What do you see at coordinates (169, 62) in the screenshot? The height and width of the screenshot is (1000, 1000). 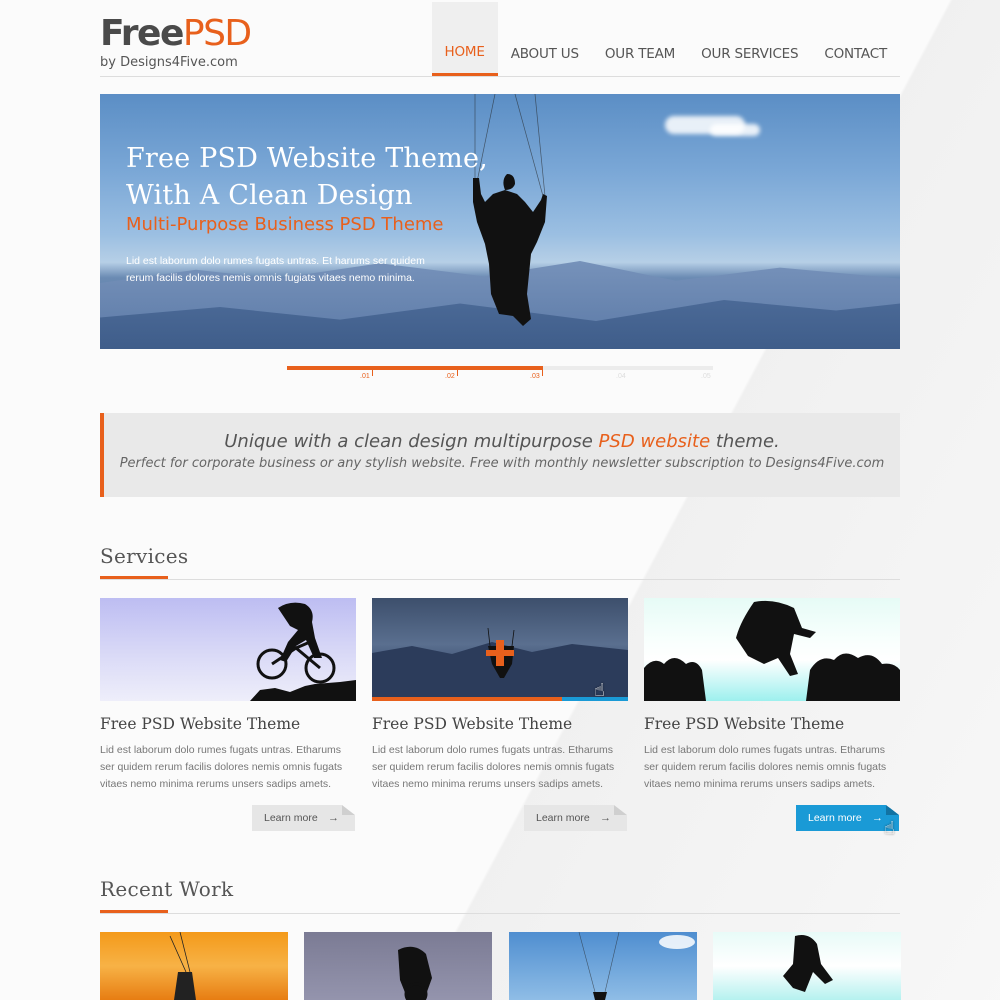 I see `logo-subtitle: by Designs4Five.com` at bounding box center [169, 62].